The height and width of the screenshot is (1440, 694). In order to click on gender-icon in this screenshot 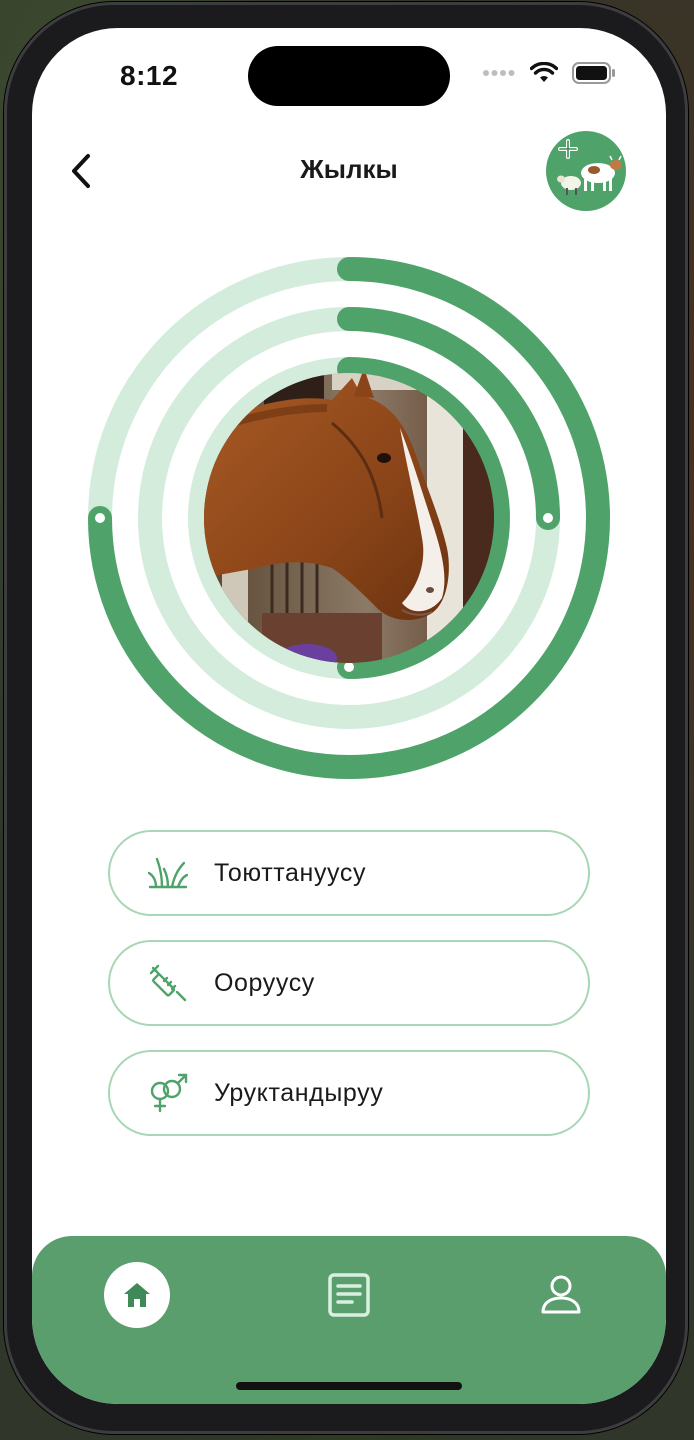, I will do `click(168, 1093)`.